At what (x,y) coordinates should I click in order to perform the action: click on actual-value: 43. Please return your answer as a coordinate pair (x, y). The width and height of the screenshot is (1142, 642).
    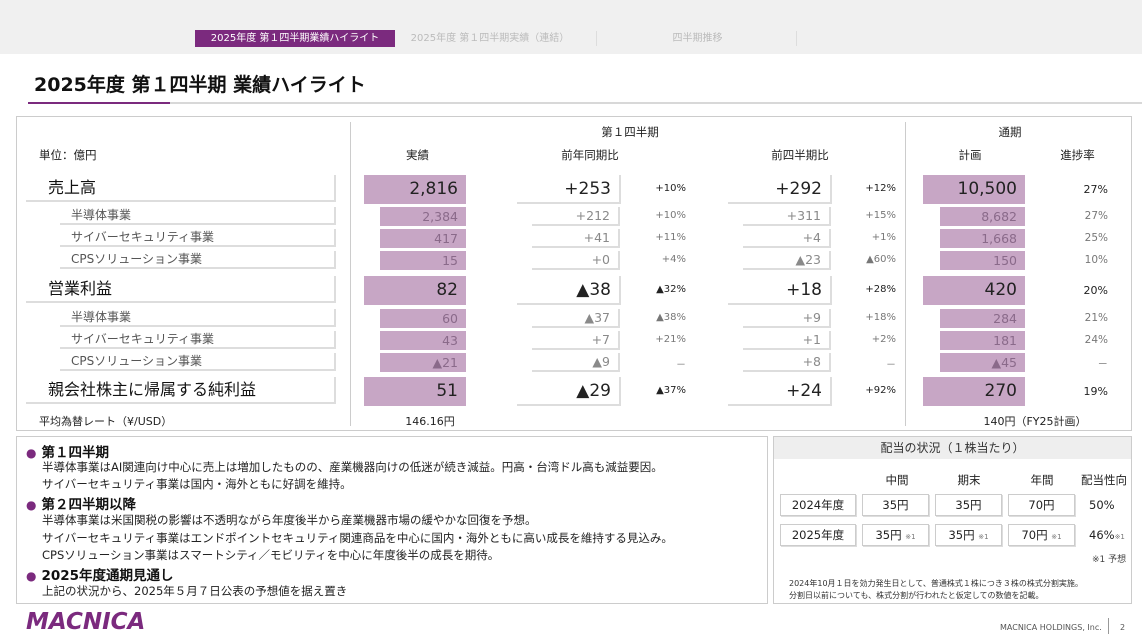
    Looking at the image, I should click on (423, 340).